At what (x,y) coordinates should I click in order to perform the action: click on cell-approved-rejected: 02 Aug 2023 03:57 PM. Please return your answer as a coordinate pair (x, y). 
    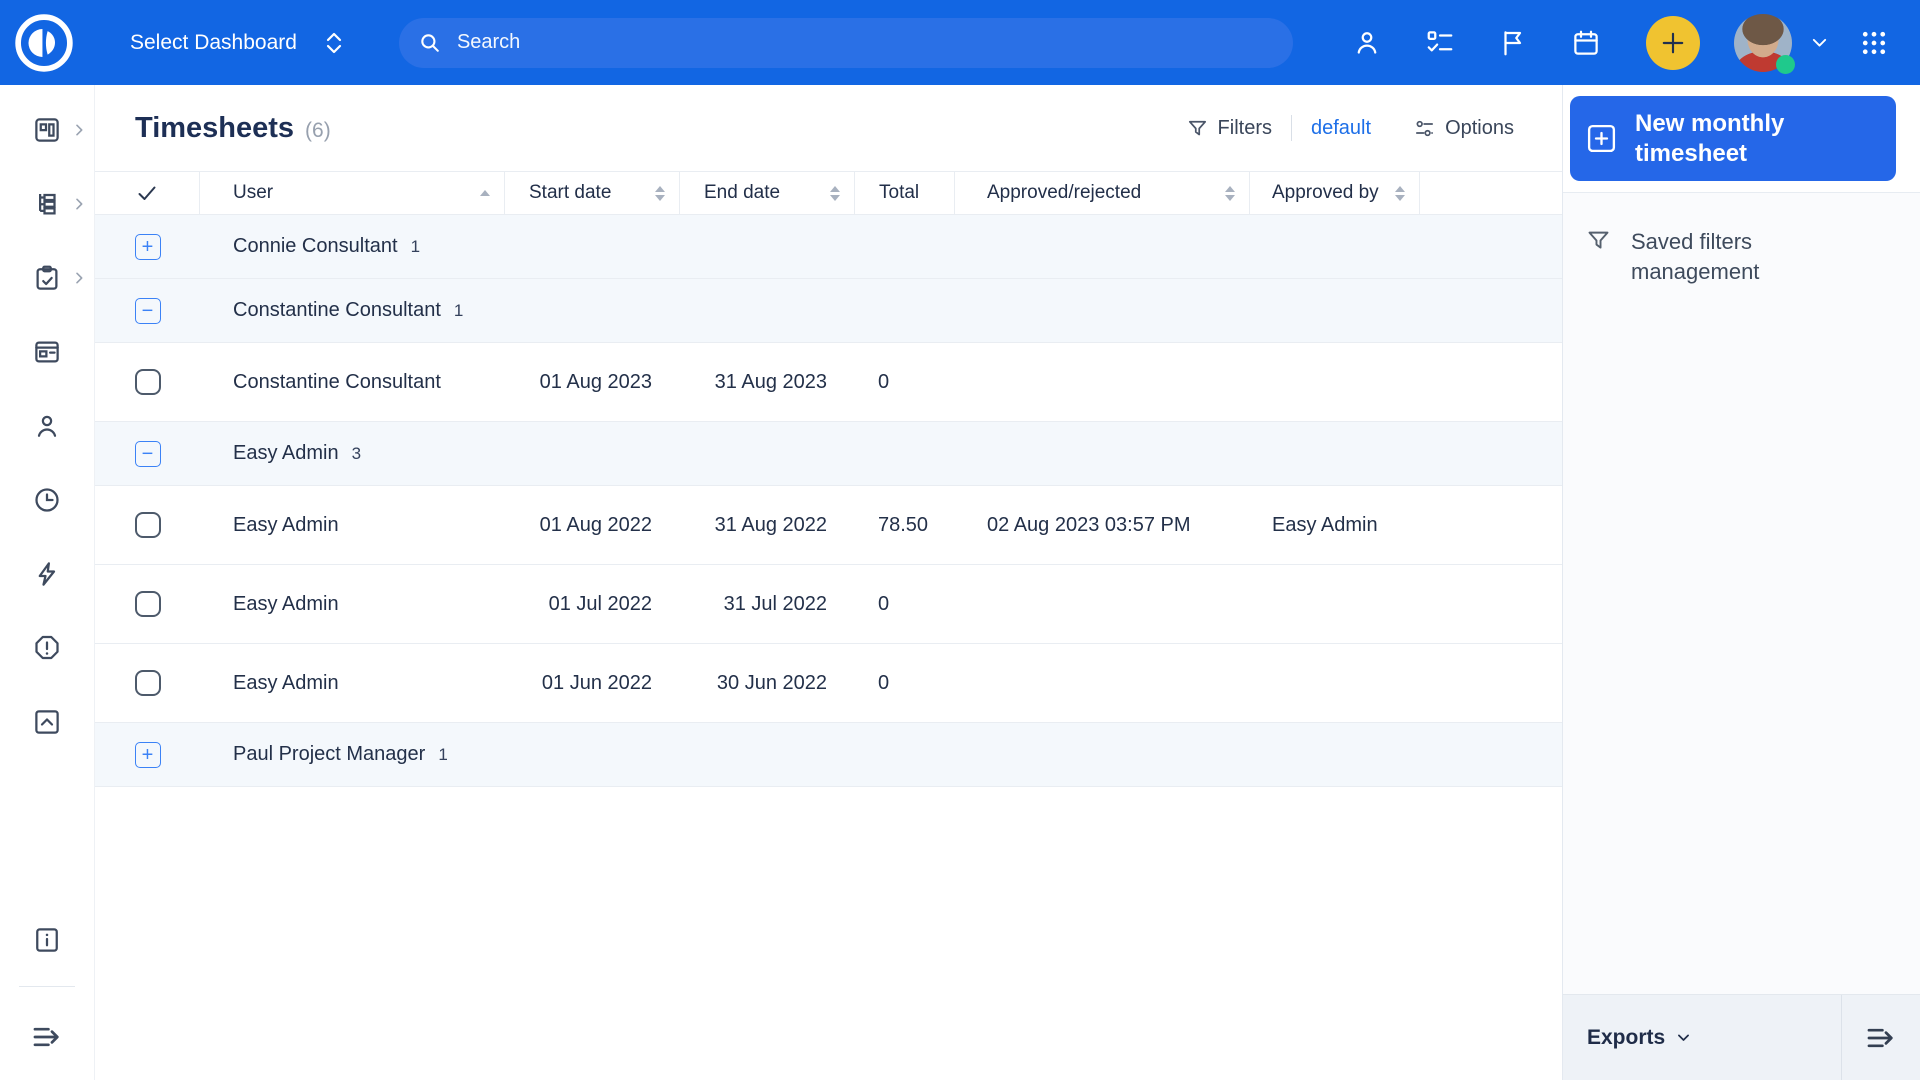
    Looking at the image, I should click on (1089, 524).